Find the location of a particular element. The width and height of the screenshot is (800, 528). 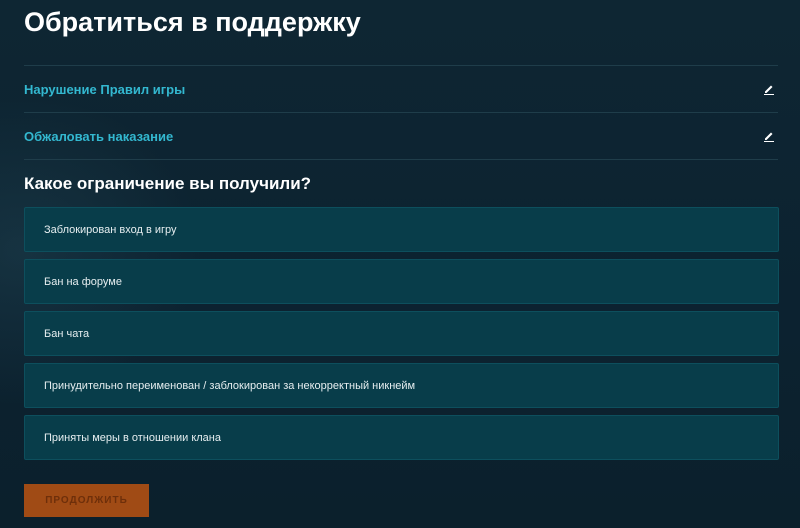

option-label: Приняты меры в отношении клана is located at coordinates (132, 437).